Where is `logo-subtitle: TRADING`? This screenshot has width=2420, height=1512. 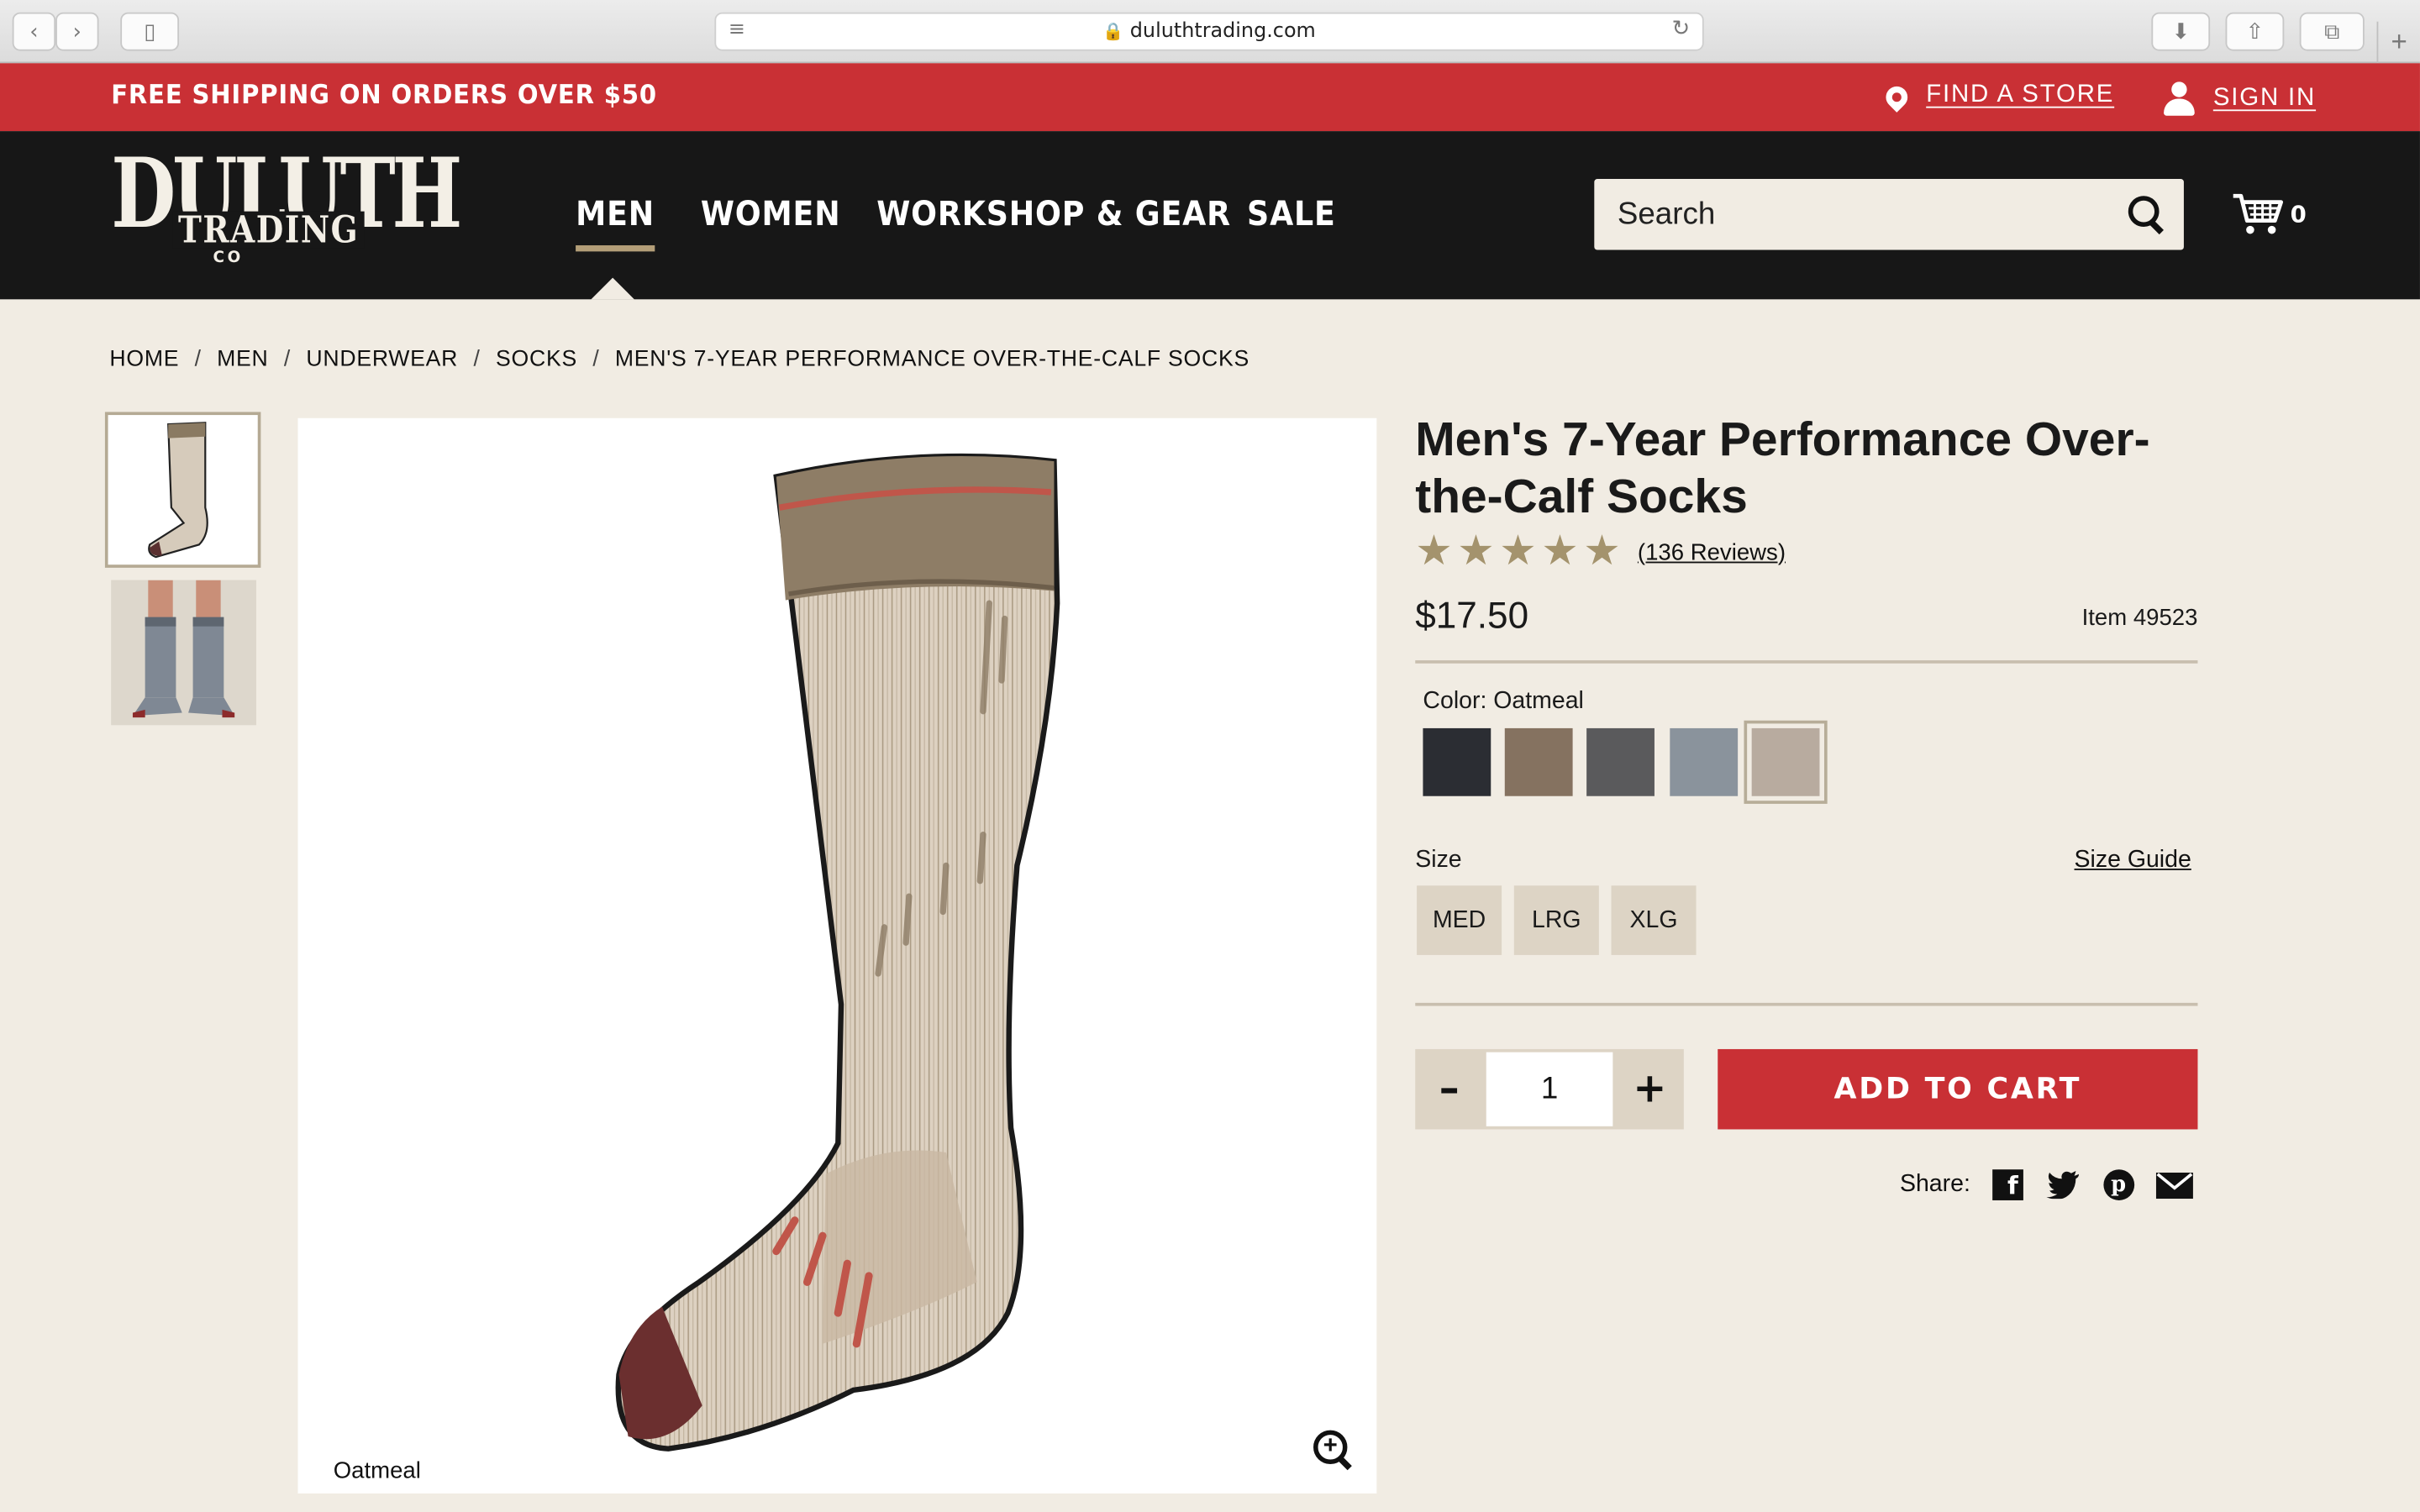 logo-subtitle: TRADING is located at coordinates (268, 230).